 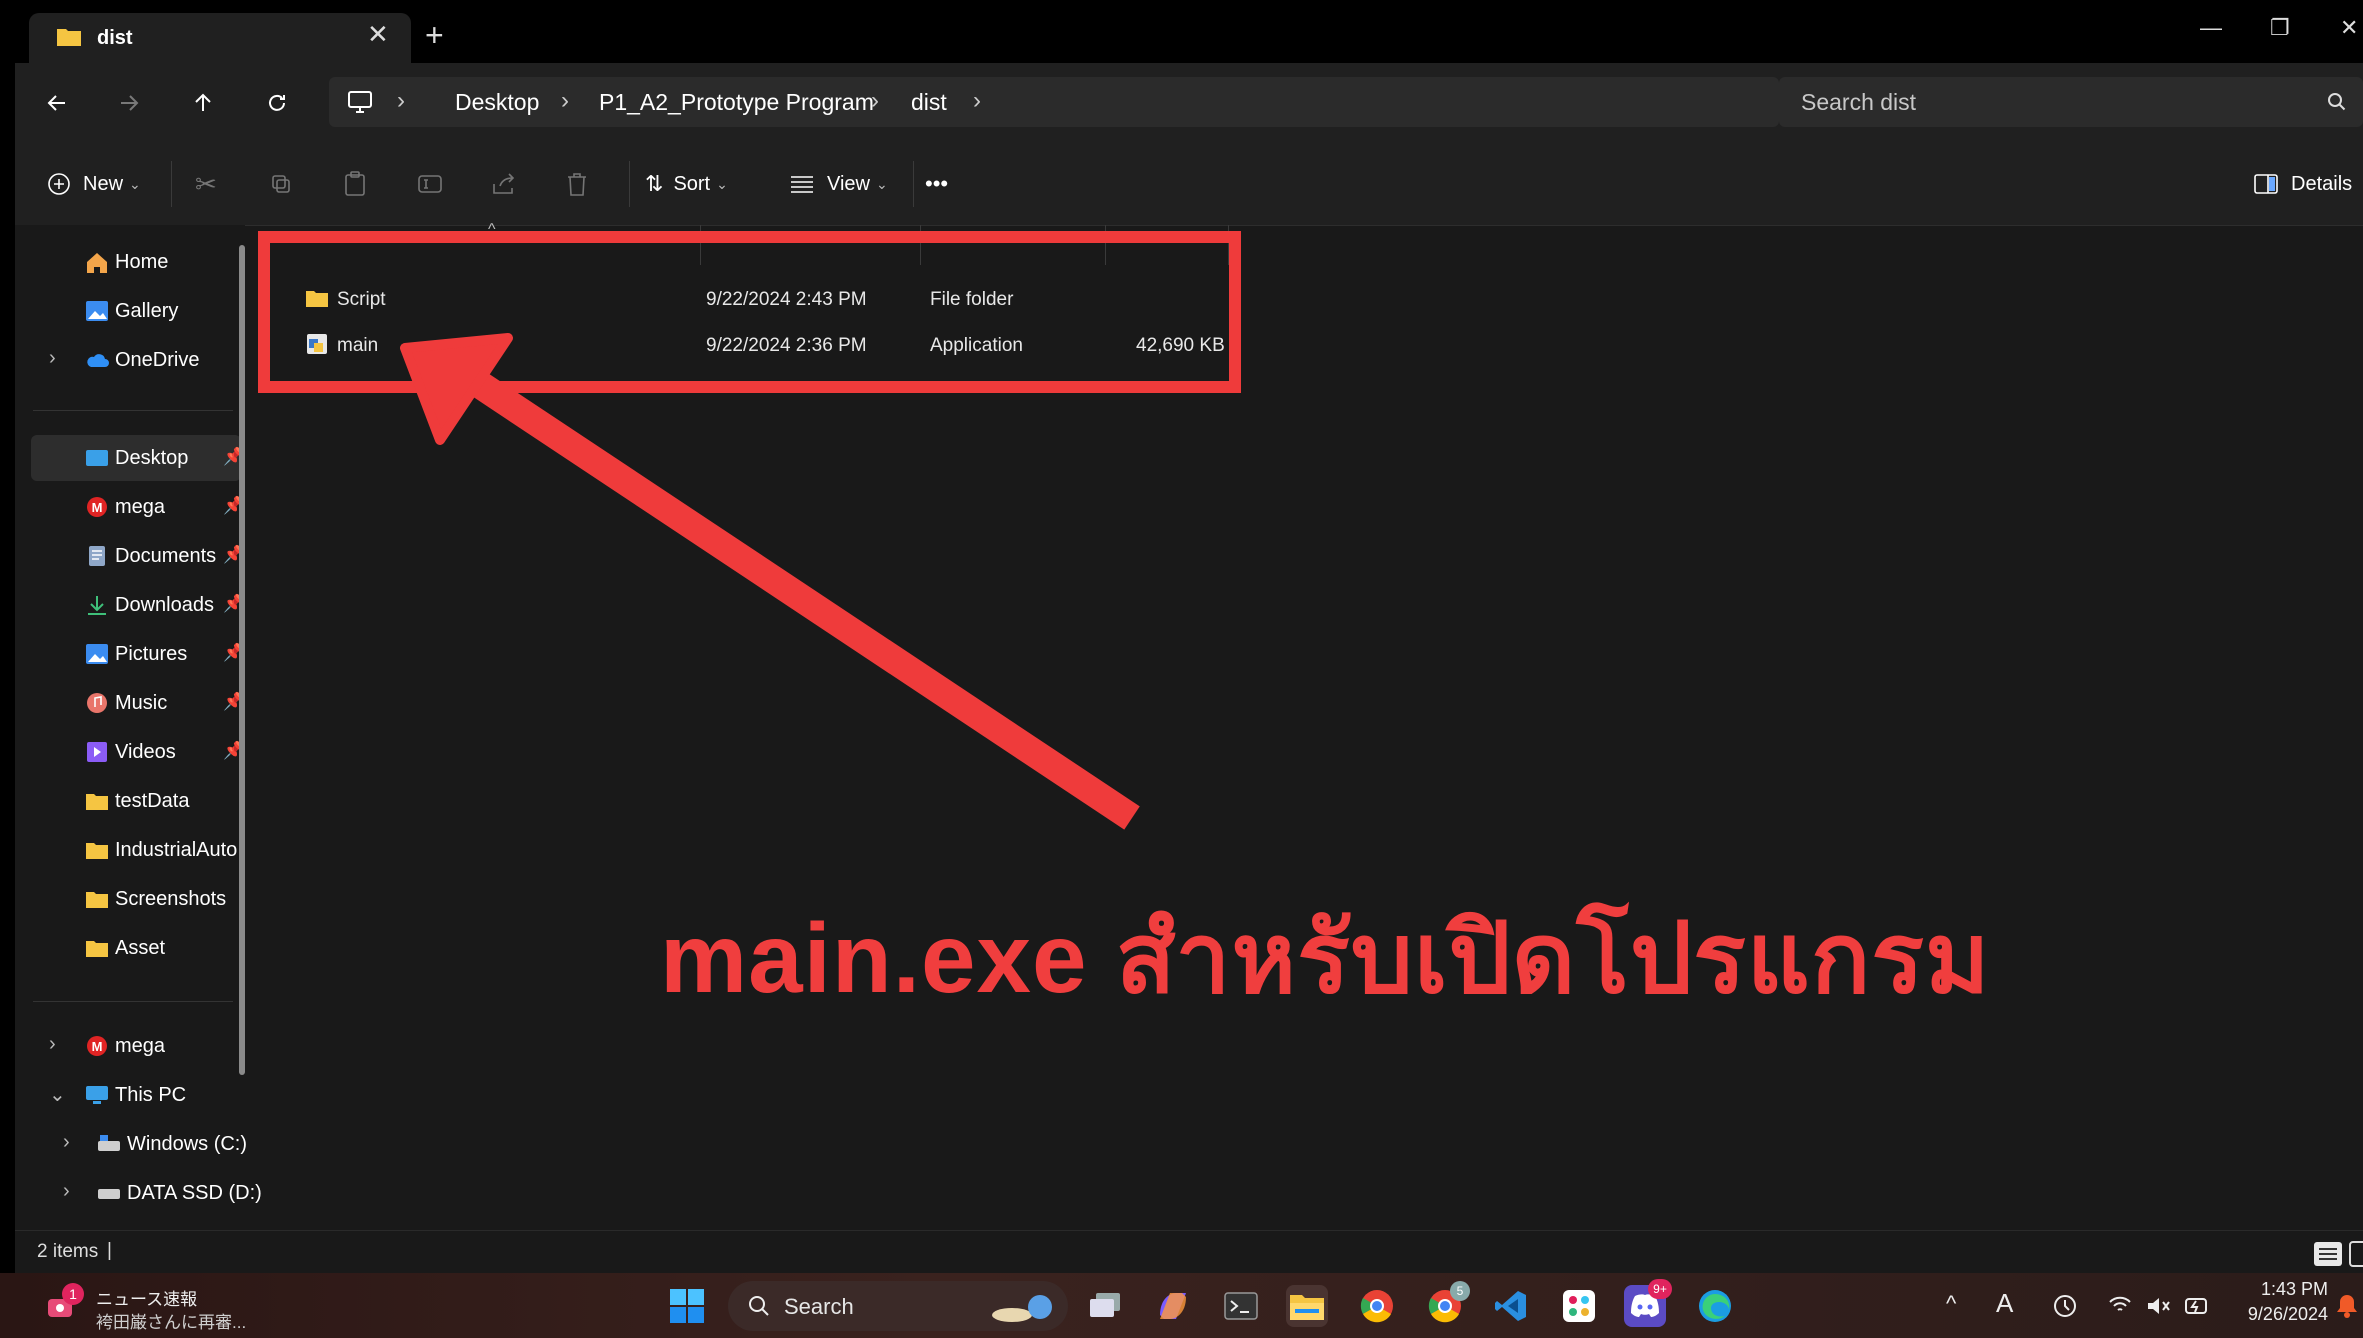 I want to click on chrome-icon, so click(x=1376, y=1306).